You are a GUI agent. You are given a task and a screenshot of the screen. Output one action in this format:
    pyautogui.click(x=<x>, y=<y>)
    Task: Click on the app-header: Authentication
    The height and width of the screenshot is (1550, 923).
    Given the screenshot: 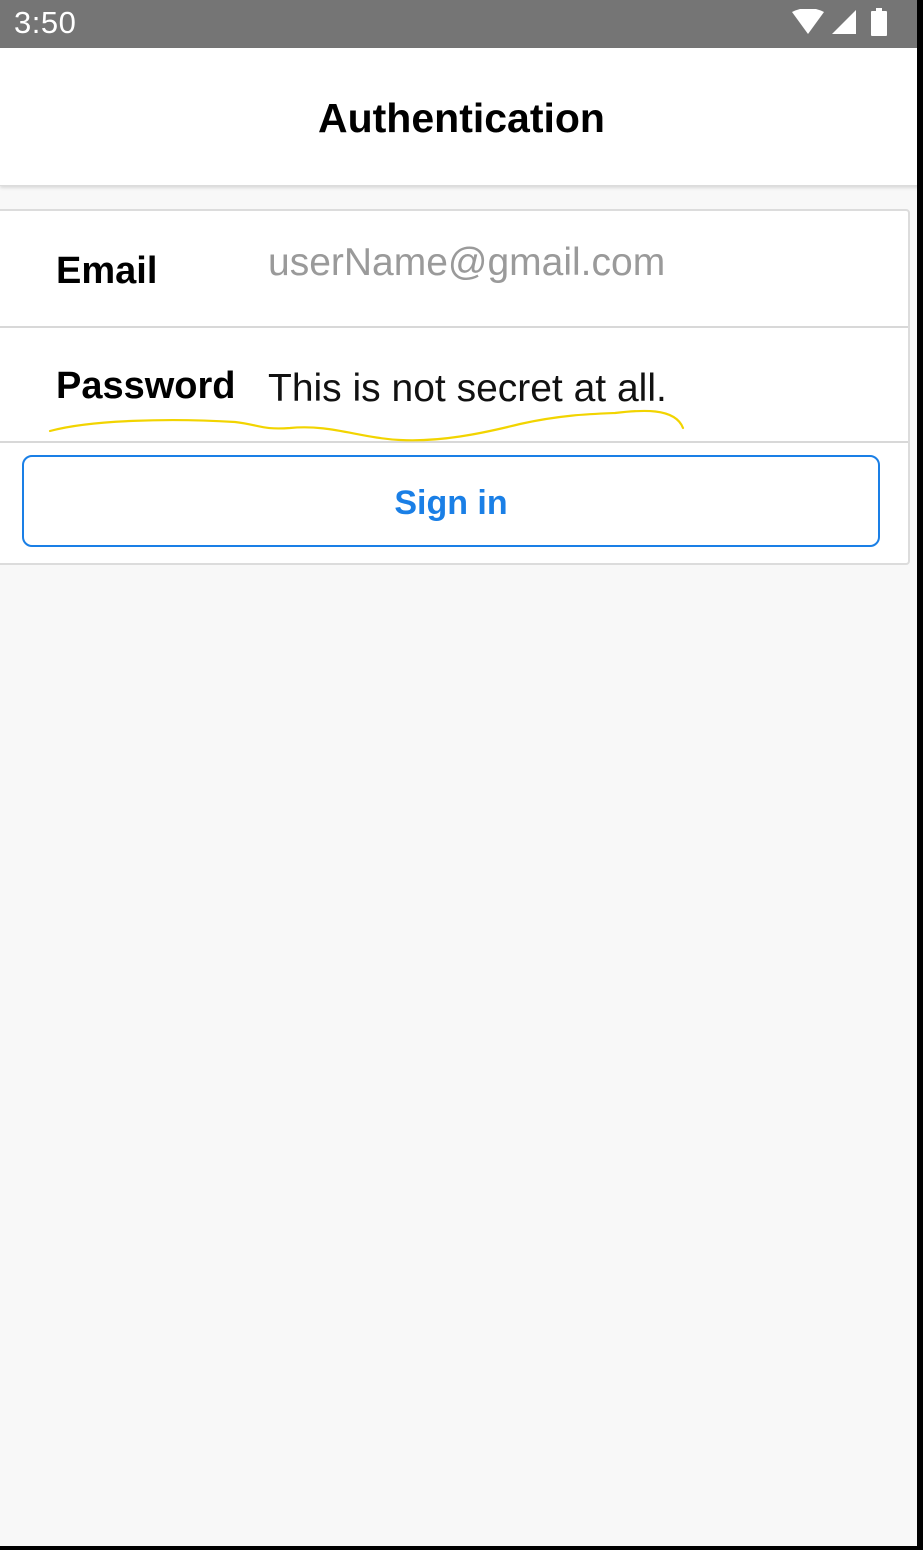 What is the action you would take?
    pyautogui.click(x=461, y=117)
    